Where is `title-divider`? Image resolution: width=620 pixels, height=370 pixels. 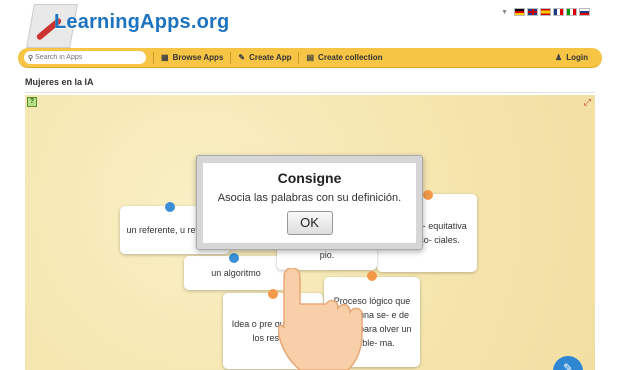 title-divider is located at coordinates (310, 92).